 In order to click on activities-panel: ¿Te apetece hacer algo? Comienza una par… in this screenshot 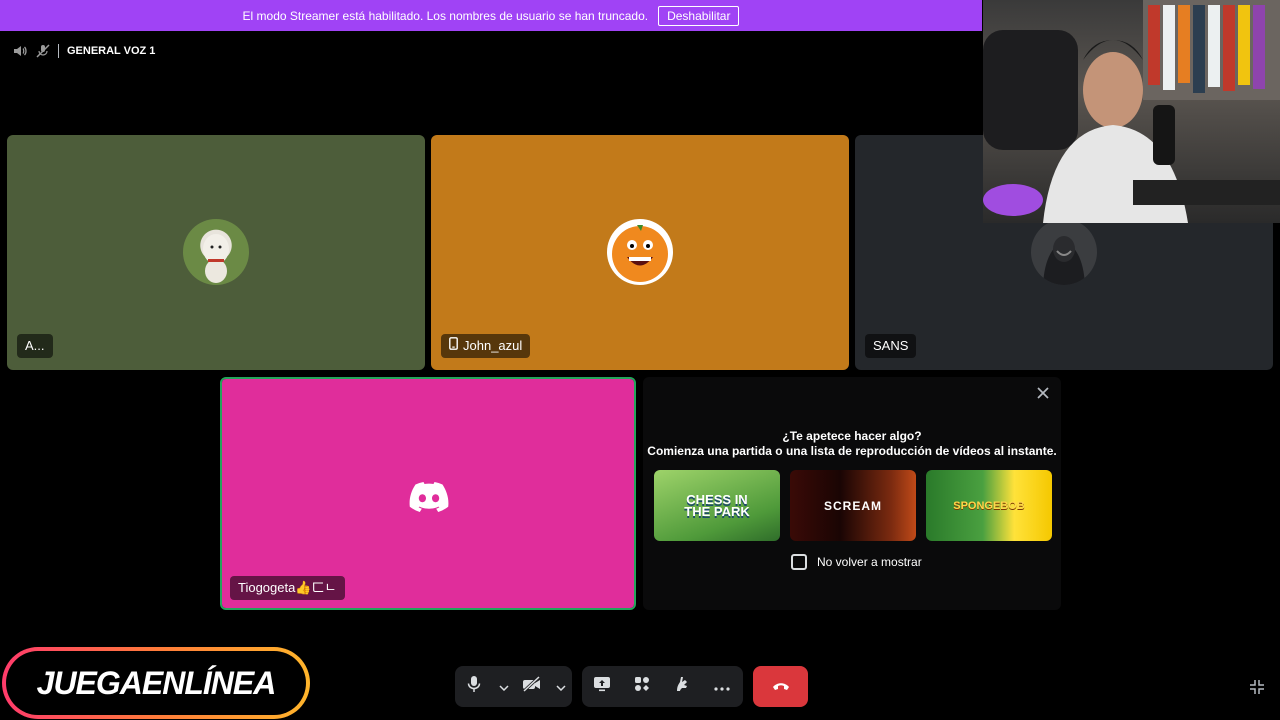, I will do `click(852, 493)`.